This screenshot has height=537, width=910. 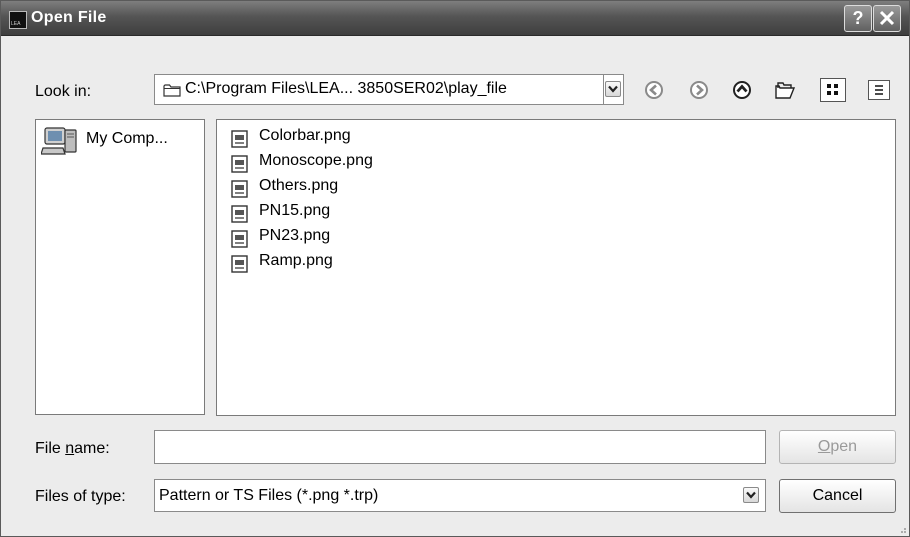 What do you see at coordinates (316, 160) in the screenshot?
I see `file-name: Monoscope.png` at bounding box center [316, 160].